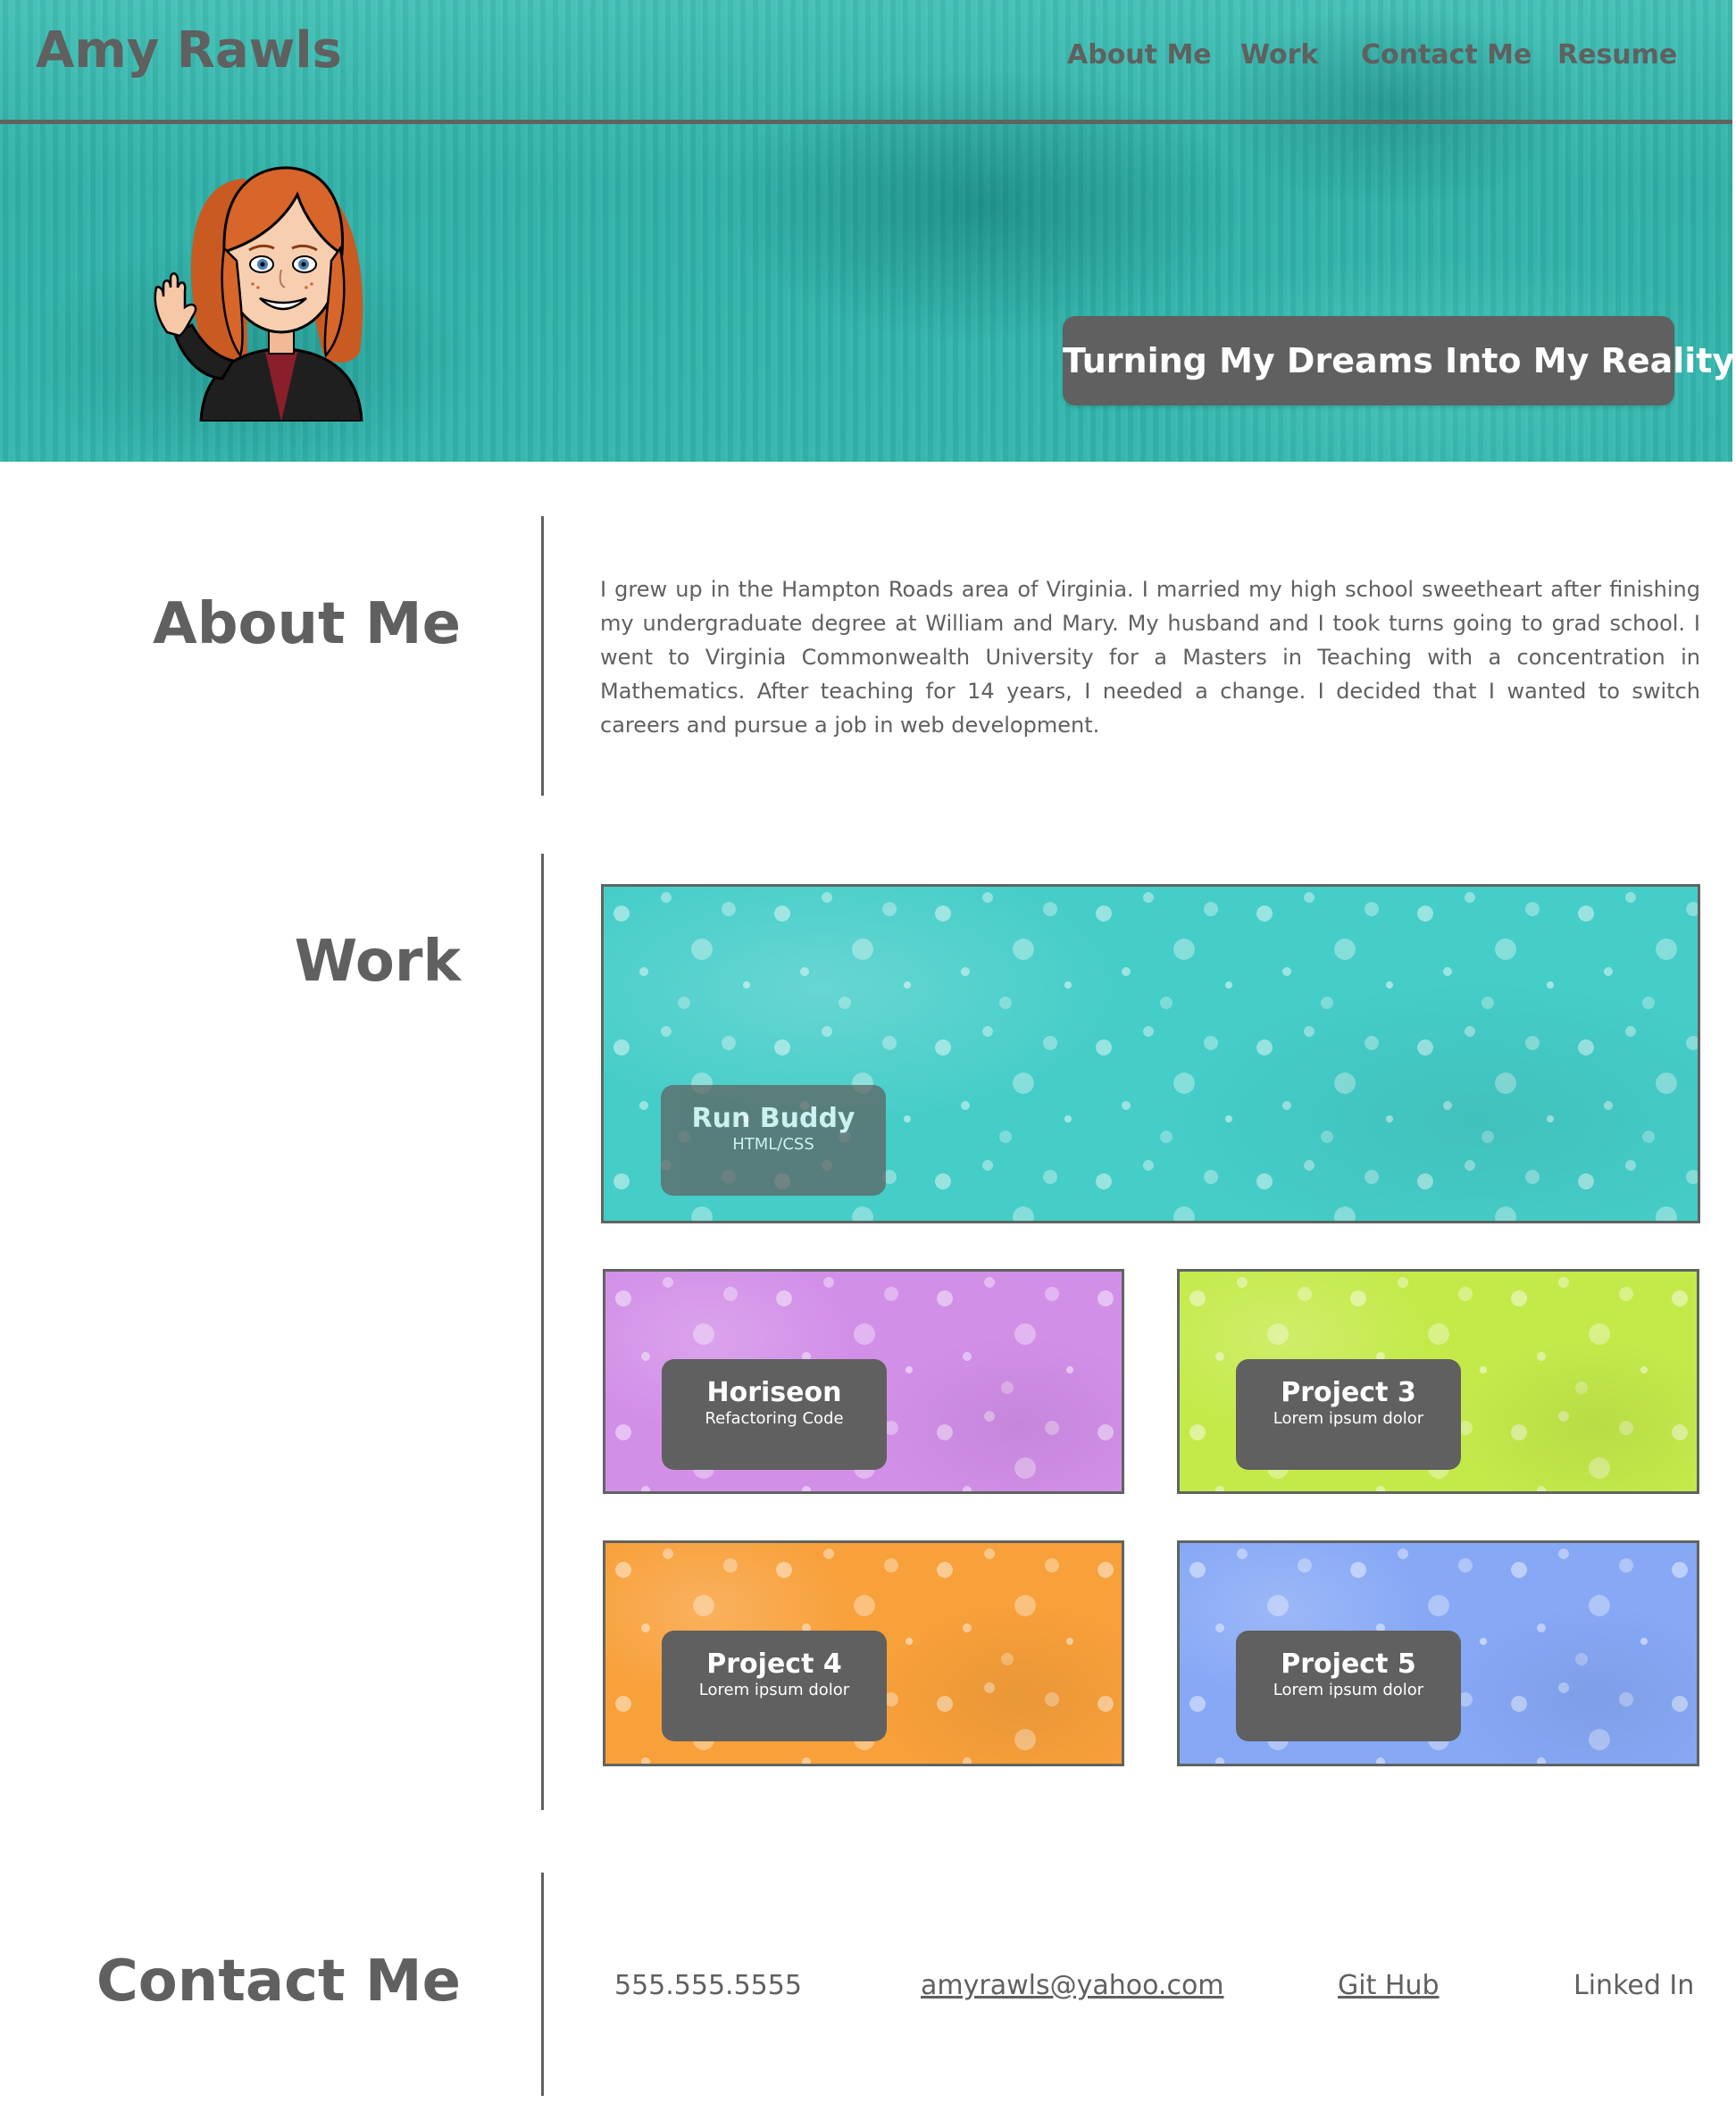 This screenshot has height=2128, width=1736. Describe the element at coordinates (542, 1332) in the screenshot. I see `work-divider` at that location.